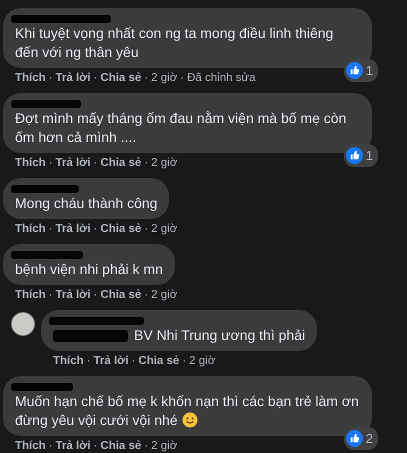 This screenshot has height=453, width=407. What do you see at coordinates (174, 42) in the screenshot?
I see `comment-text: Khi tuyệt vọng nhất con ng ta mong điều linh thiêng đến với ng thân yêu` at bounding box center [174, 42].